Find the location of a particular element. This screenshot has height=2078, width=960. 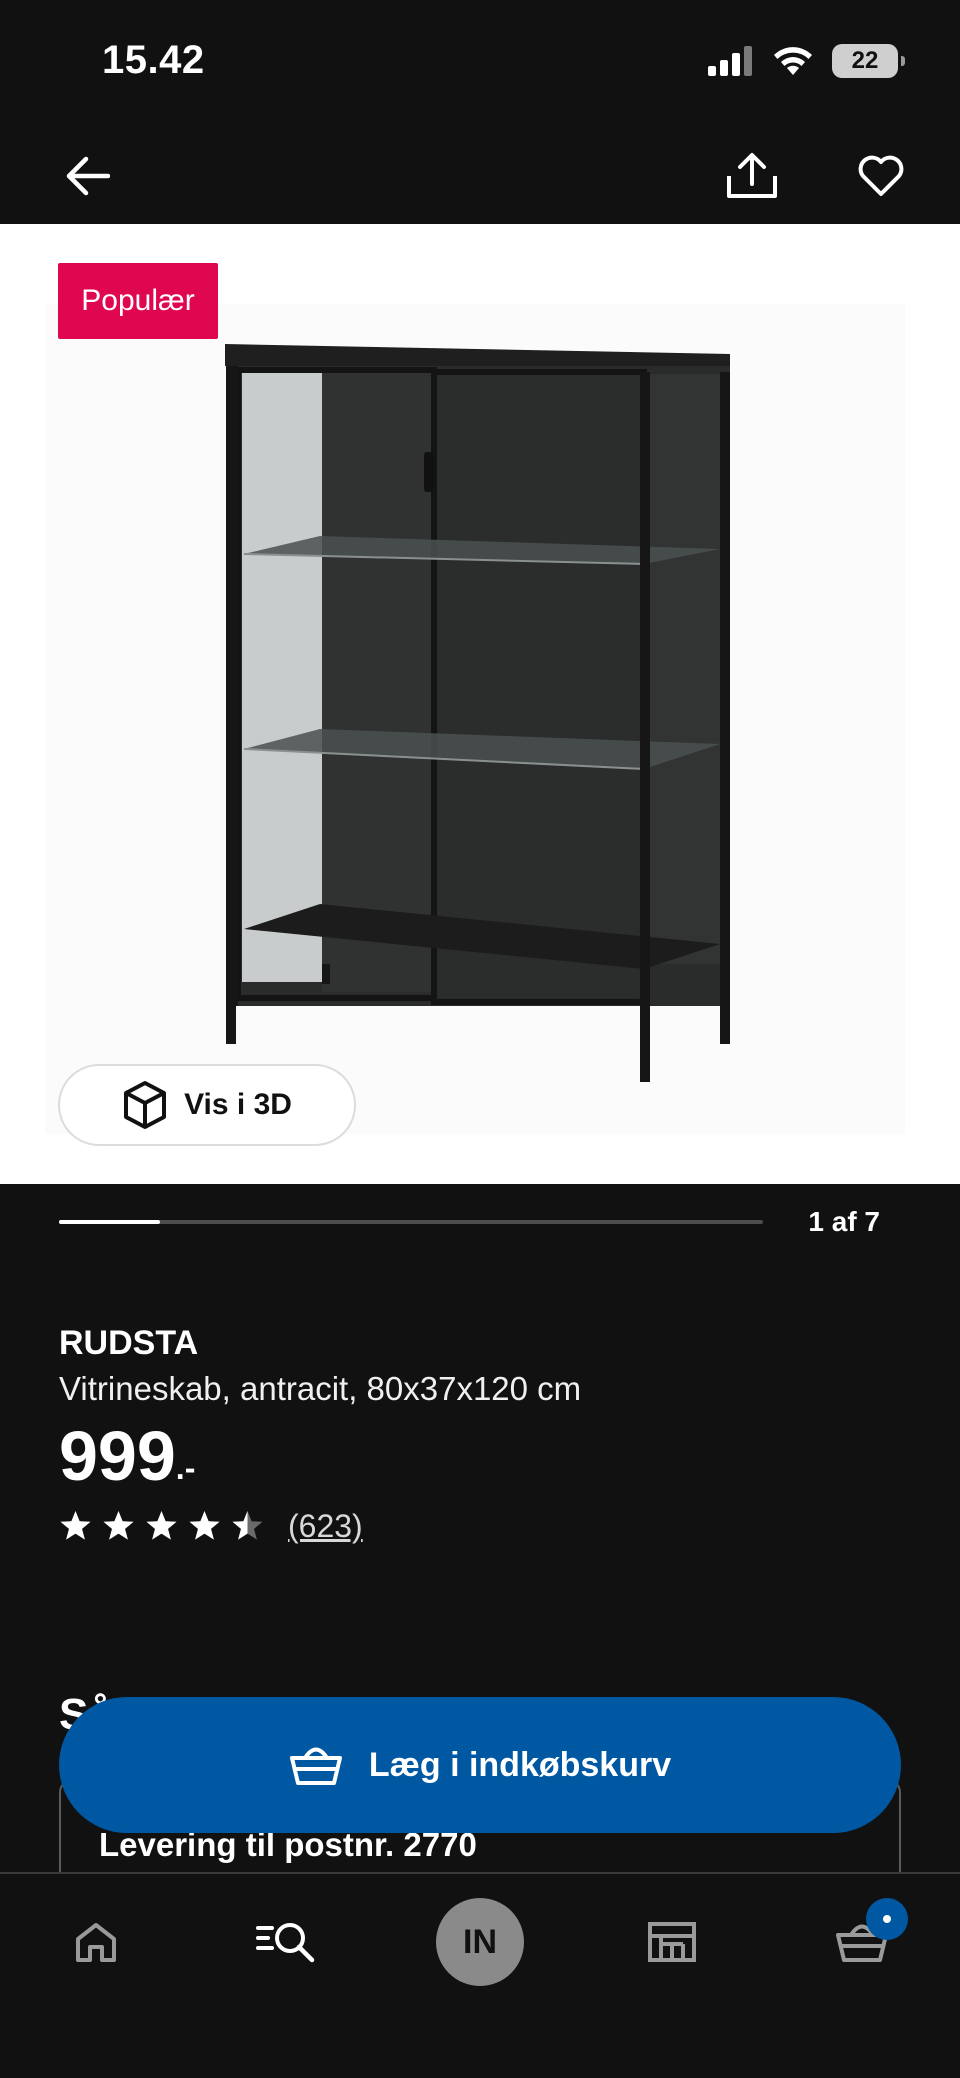

status-icons: 22 is located at coordinates (806, 61).